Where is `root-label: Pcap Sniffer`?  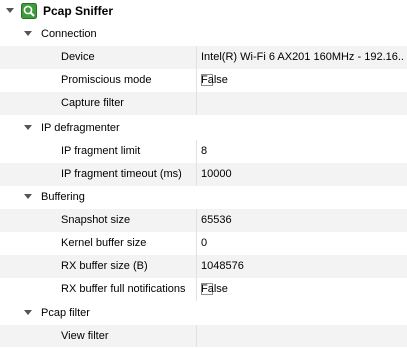
root-label: Pcap Sniffer is located at coordinates (78, 11).